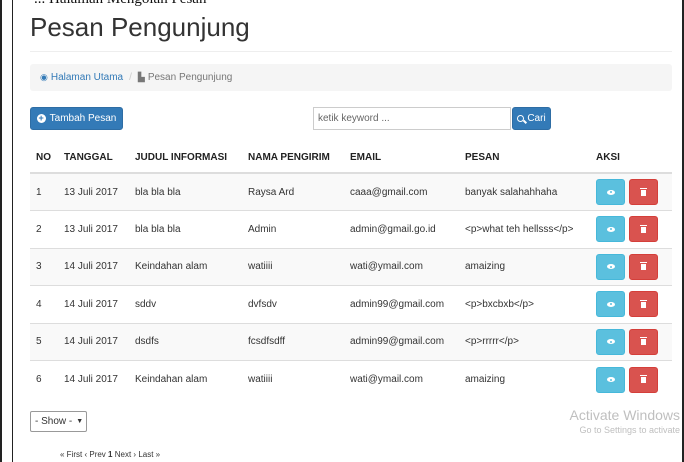  I want to click on breadcrumb-current: ▙ Pesan Pengunjung, so click(185, 77).